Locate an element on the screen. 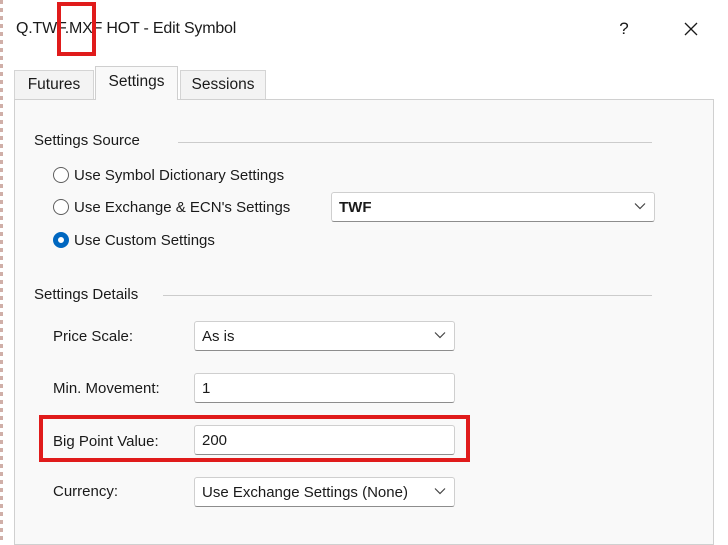 The image size is (728, 545). close-button is located at coordinates (691, 29).